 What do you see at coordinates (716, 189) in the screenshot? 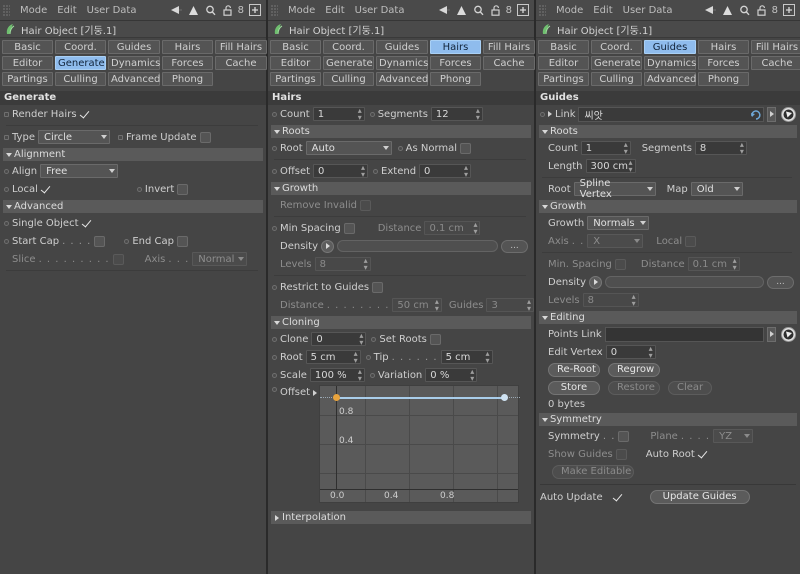
I see `dropdown-guides-map: Old` at bounding box center [716, 189].